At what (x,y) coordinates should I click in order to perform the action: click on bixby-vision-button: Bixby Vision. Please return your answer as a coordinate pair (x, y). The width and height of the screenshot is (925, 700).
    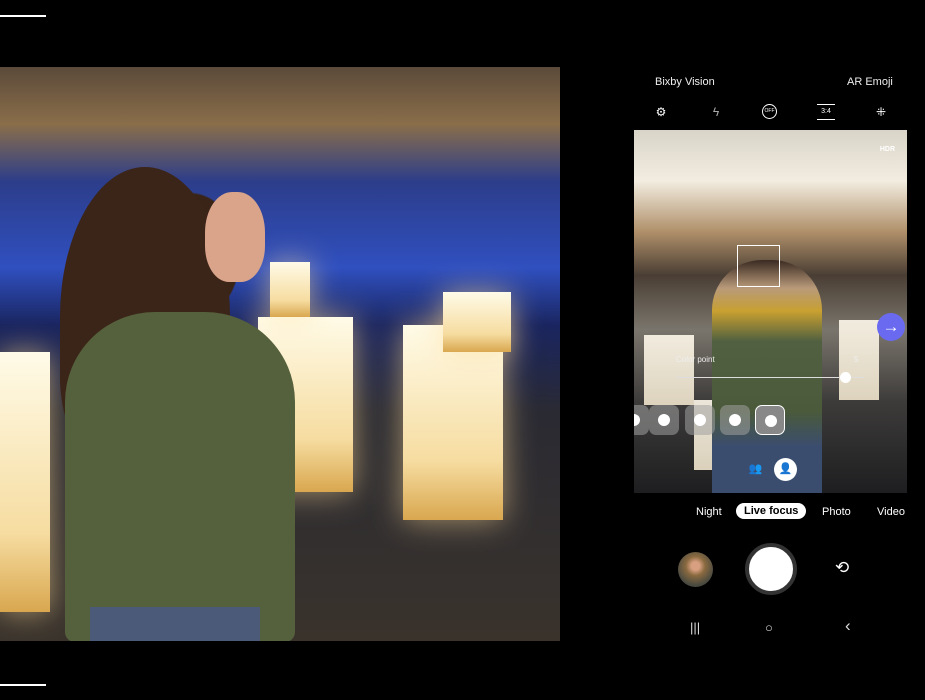
    Looking at the image, I should click on (685, 82).